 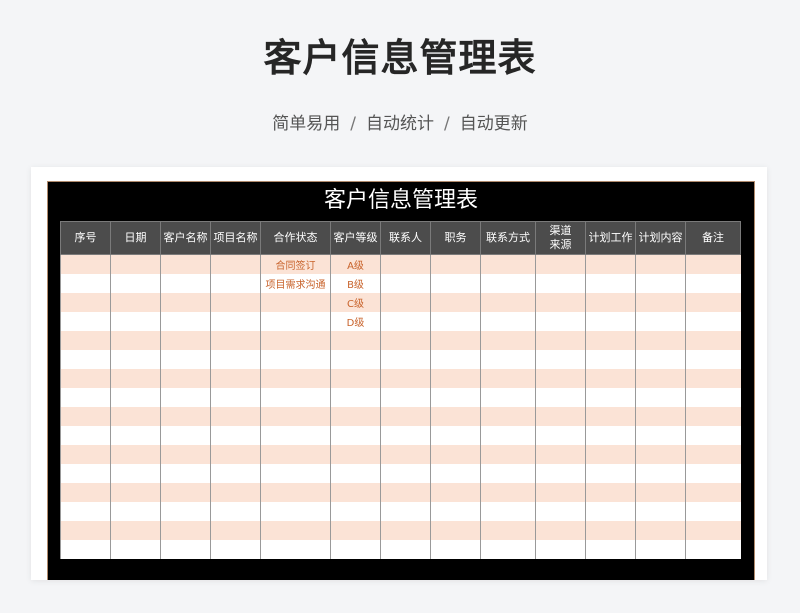 I want to click on column-header: 合作状态, so click(x=295, y=238).